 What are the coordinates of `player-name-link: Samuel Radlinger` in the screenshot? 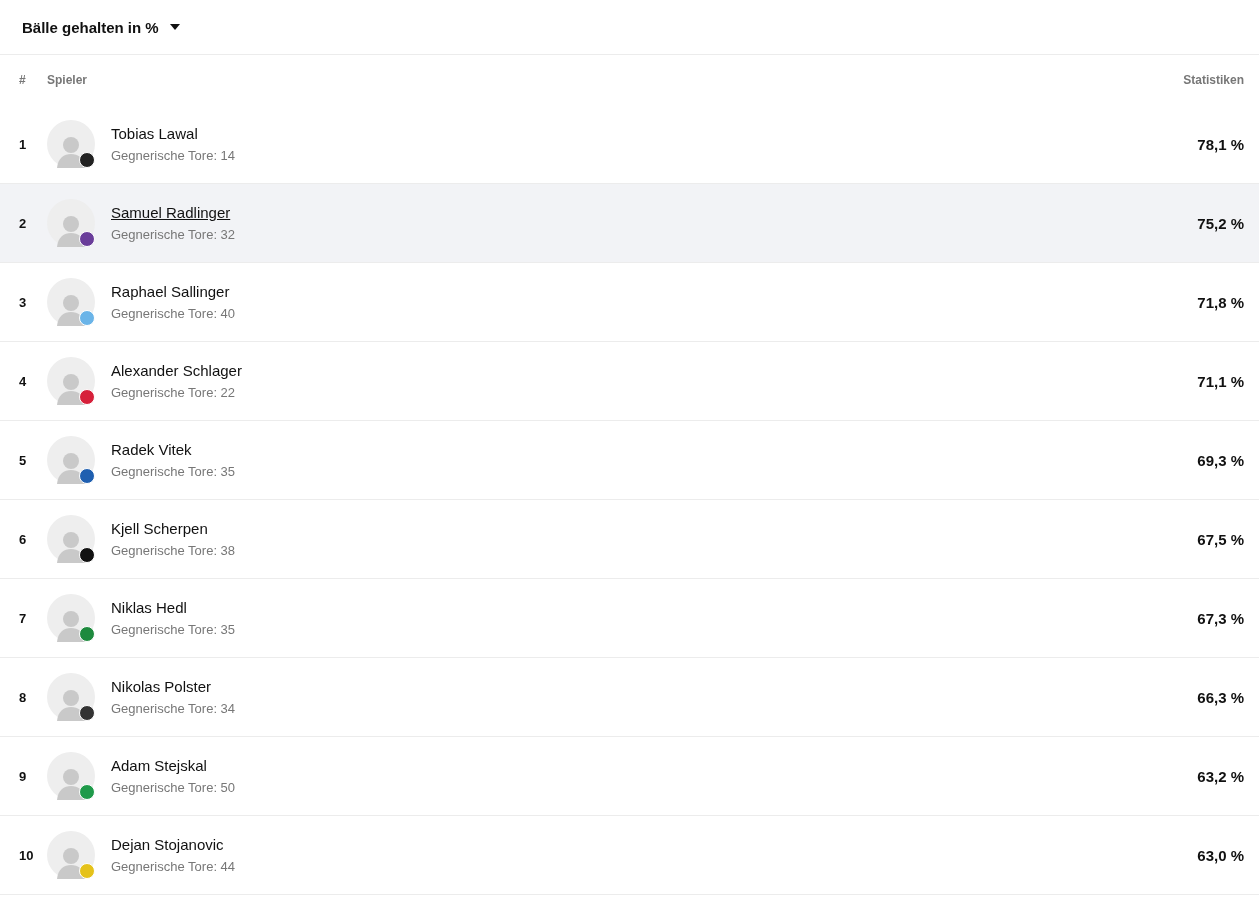 It's located at (171, 212).